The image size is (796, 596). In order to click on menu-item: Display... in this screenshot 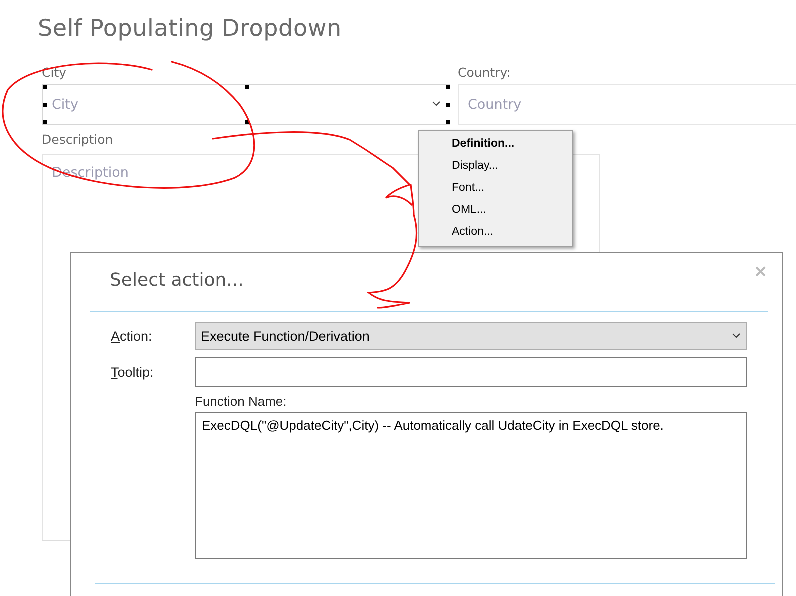, I will do `click(495, 166)`.